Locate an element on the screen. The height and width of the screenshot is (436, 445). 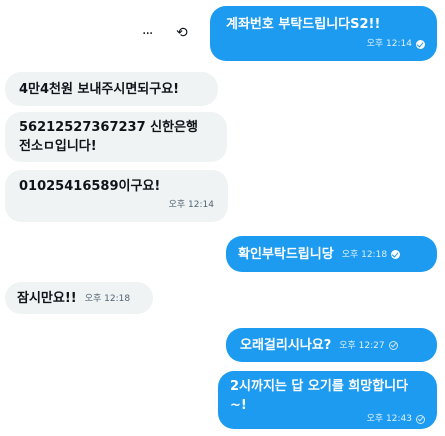
message-text: 2시까지는 답 오기를 희망합니다~! is located at coordinates (319, 396).